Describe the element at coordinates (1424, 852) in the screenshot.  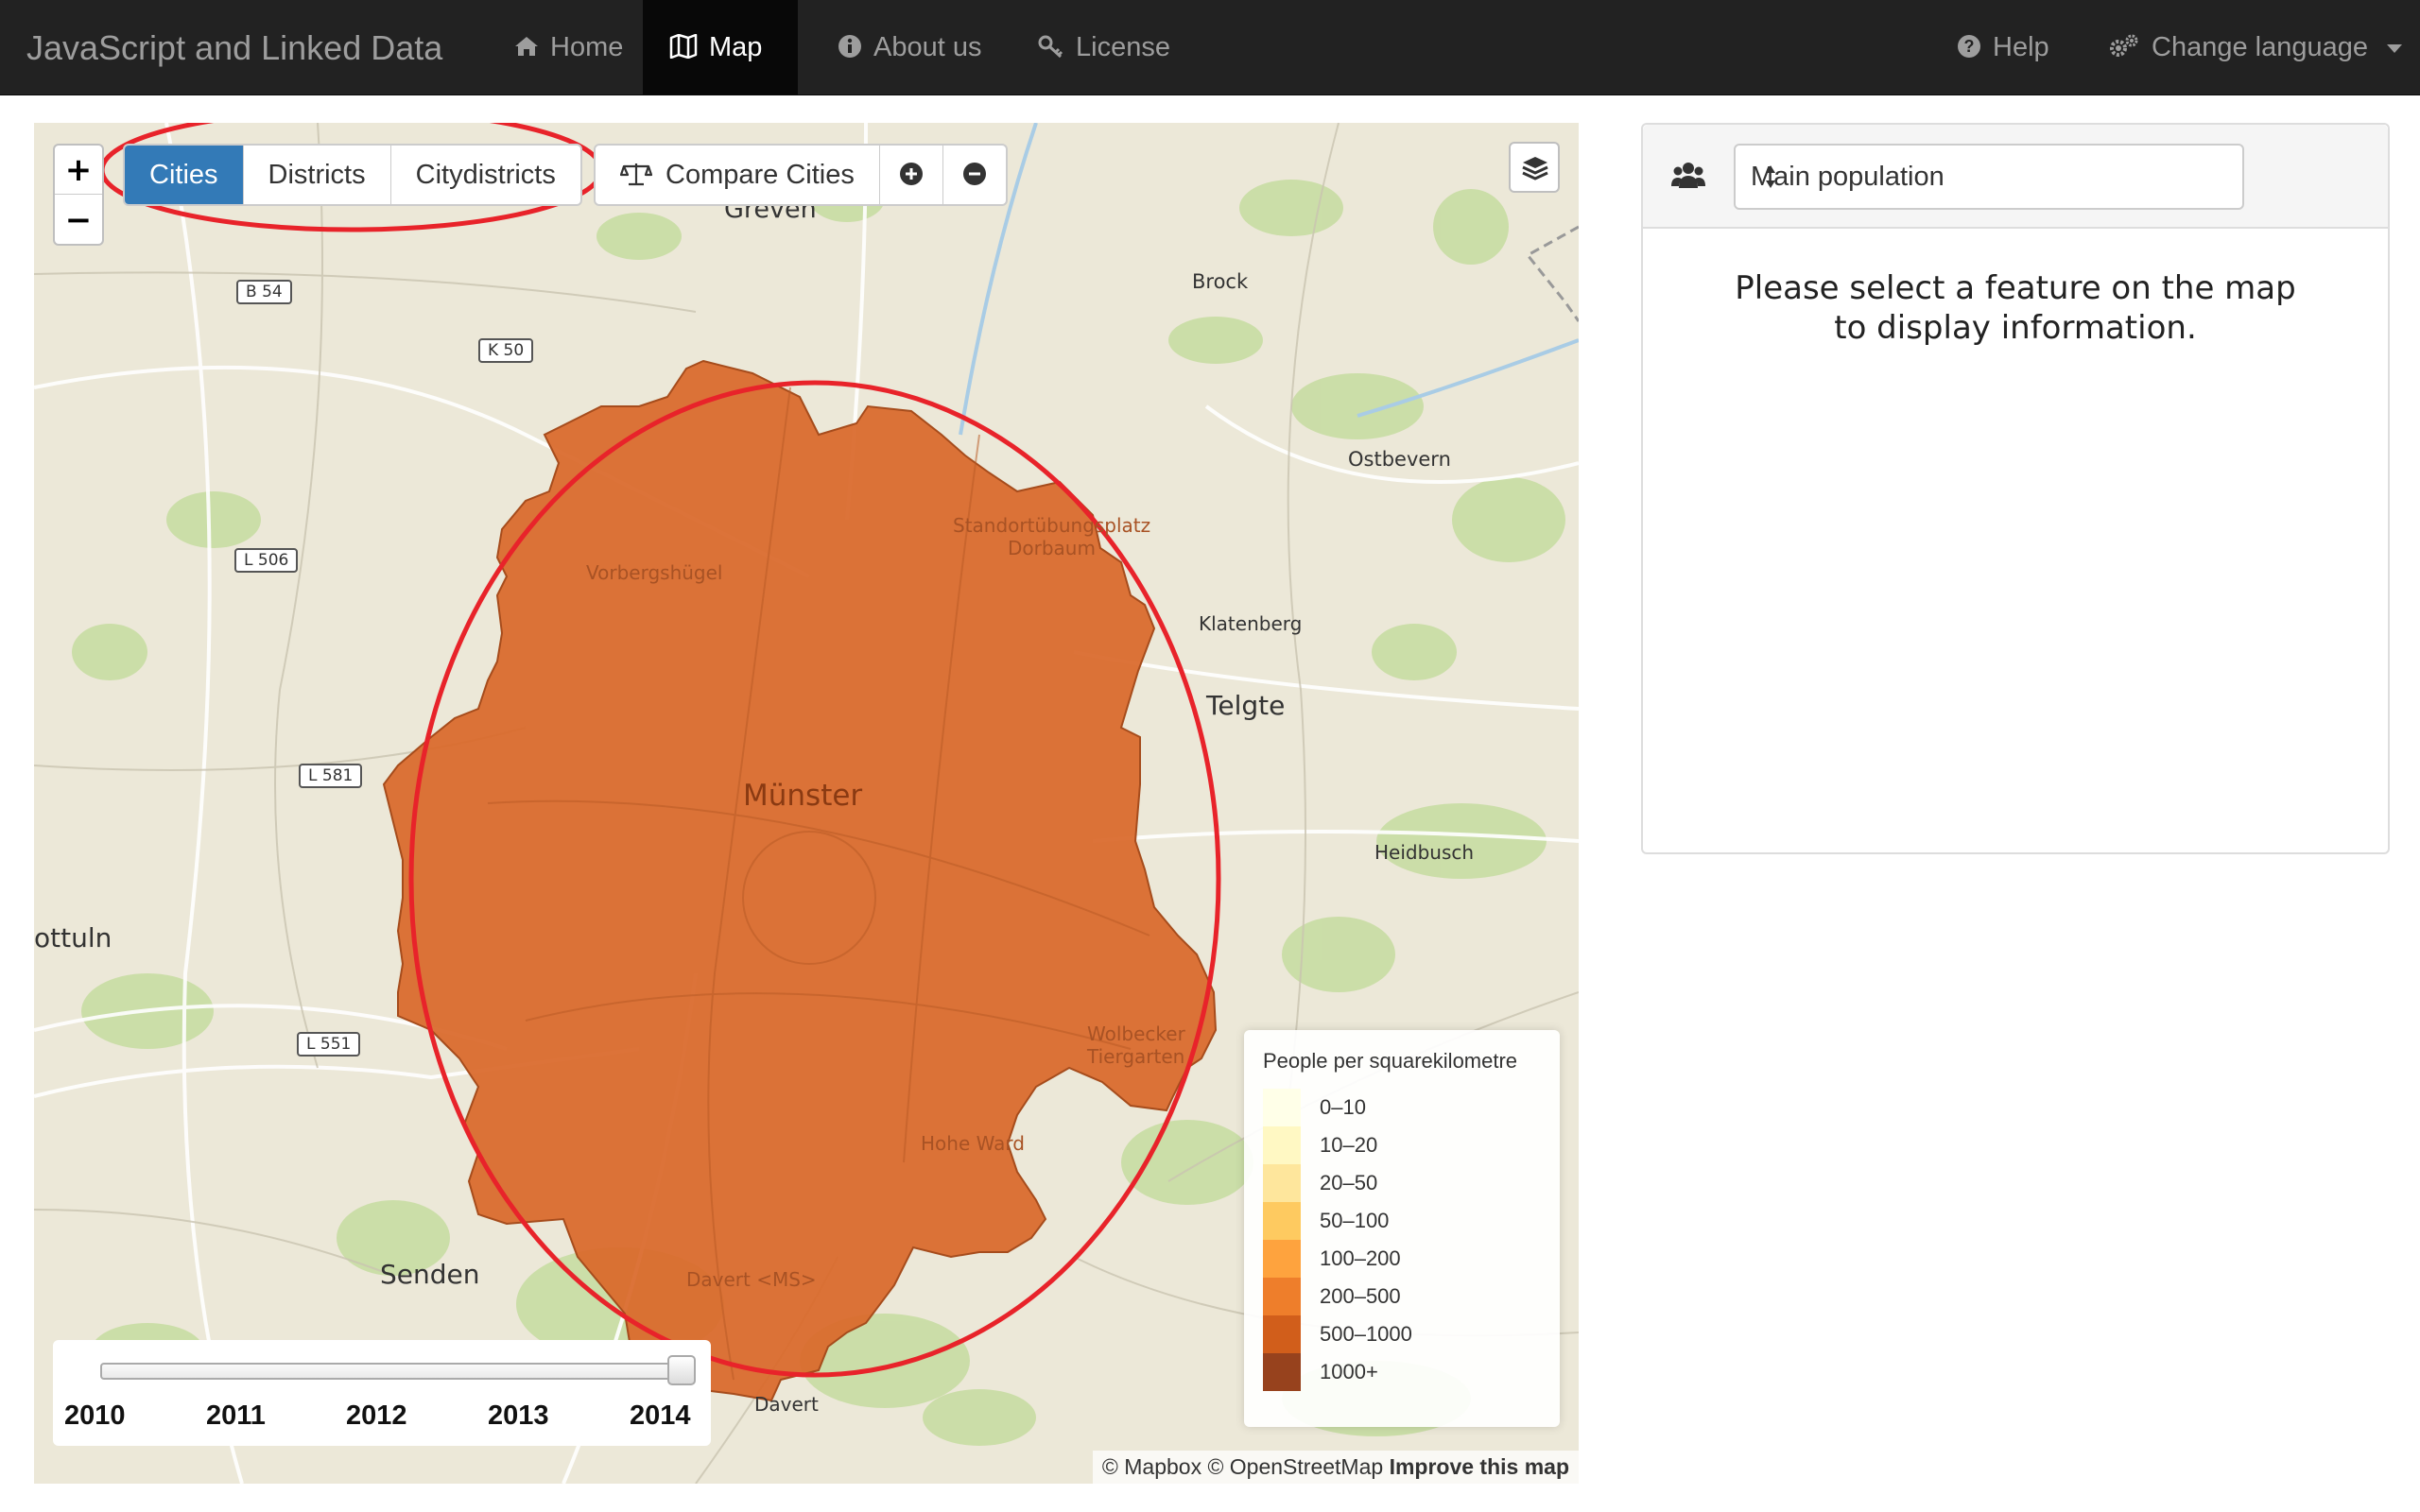
I see `label-heidbusch: Heidbusch` at that location.